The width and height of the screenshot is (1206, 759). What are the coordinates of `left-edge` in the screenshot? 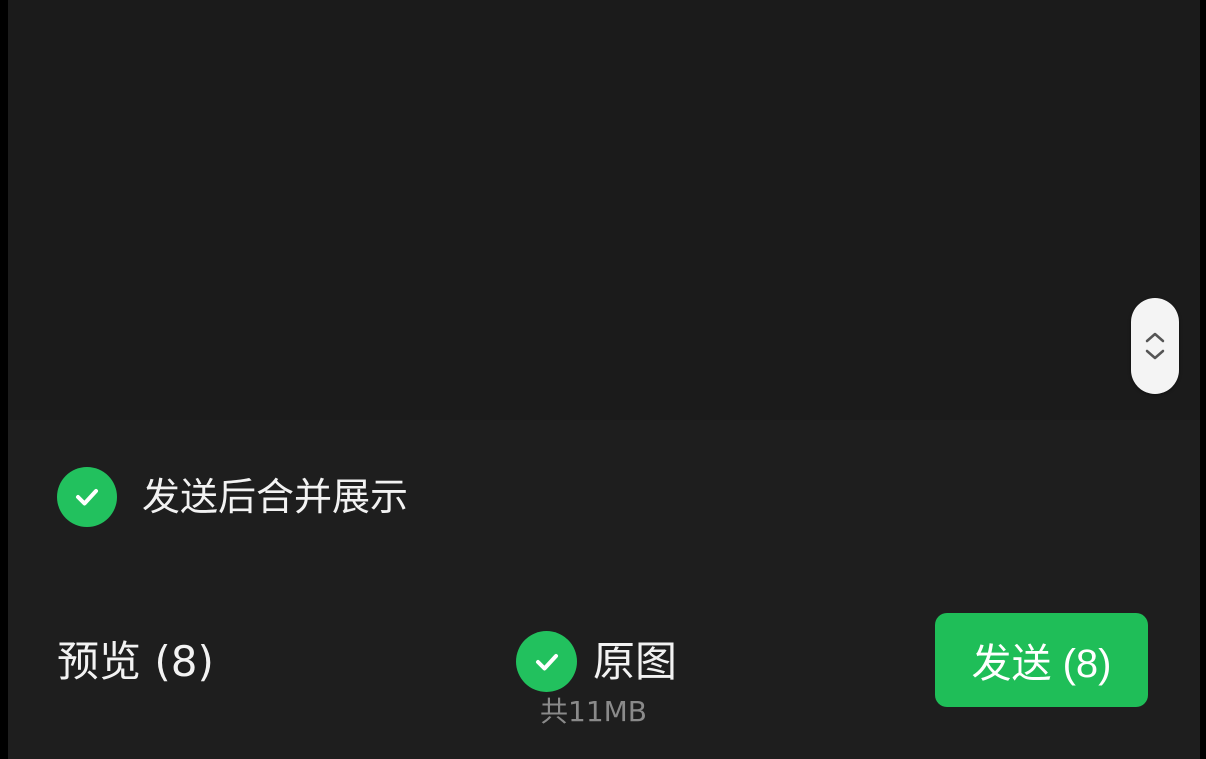 It's located at (4, 379).